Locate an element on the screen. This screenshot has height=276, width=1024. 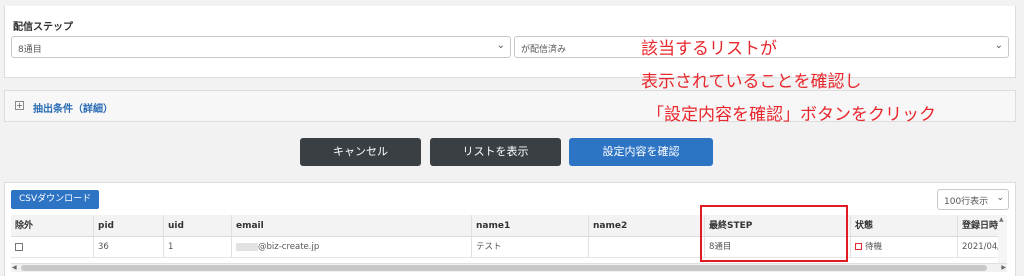
status-icon is located at coordinates (858, 246).